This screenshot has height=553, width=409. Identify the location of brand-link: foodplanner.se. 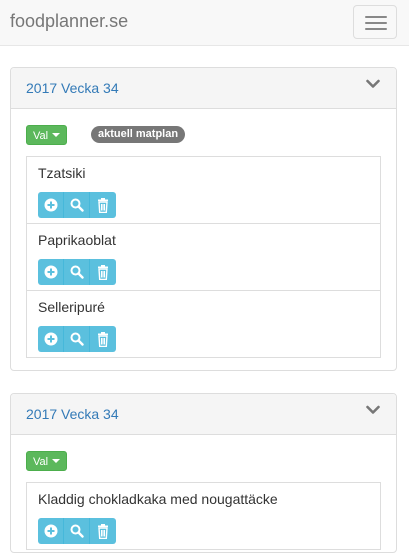
(69, 21).